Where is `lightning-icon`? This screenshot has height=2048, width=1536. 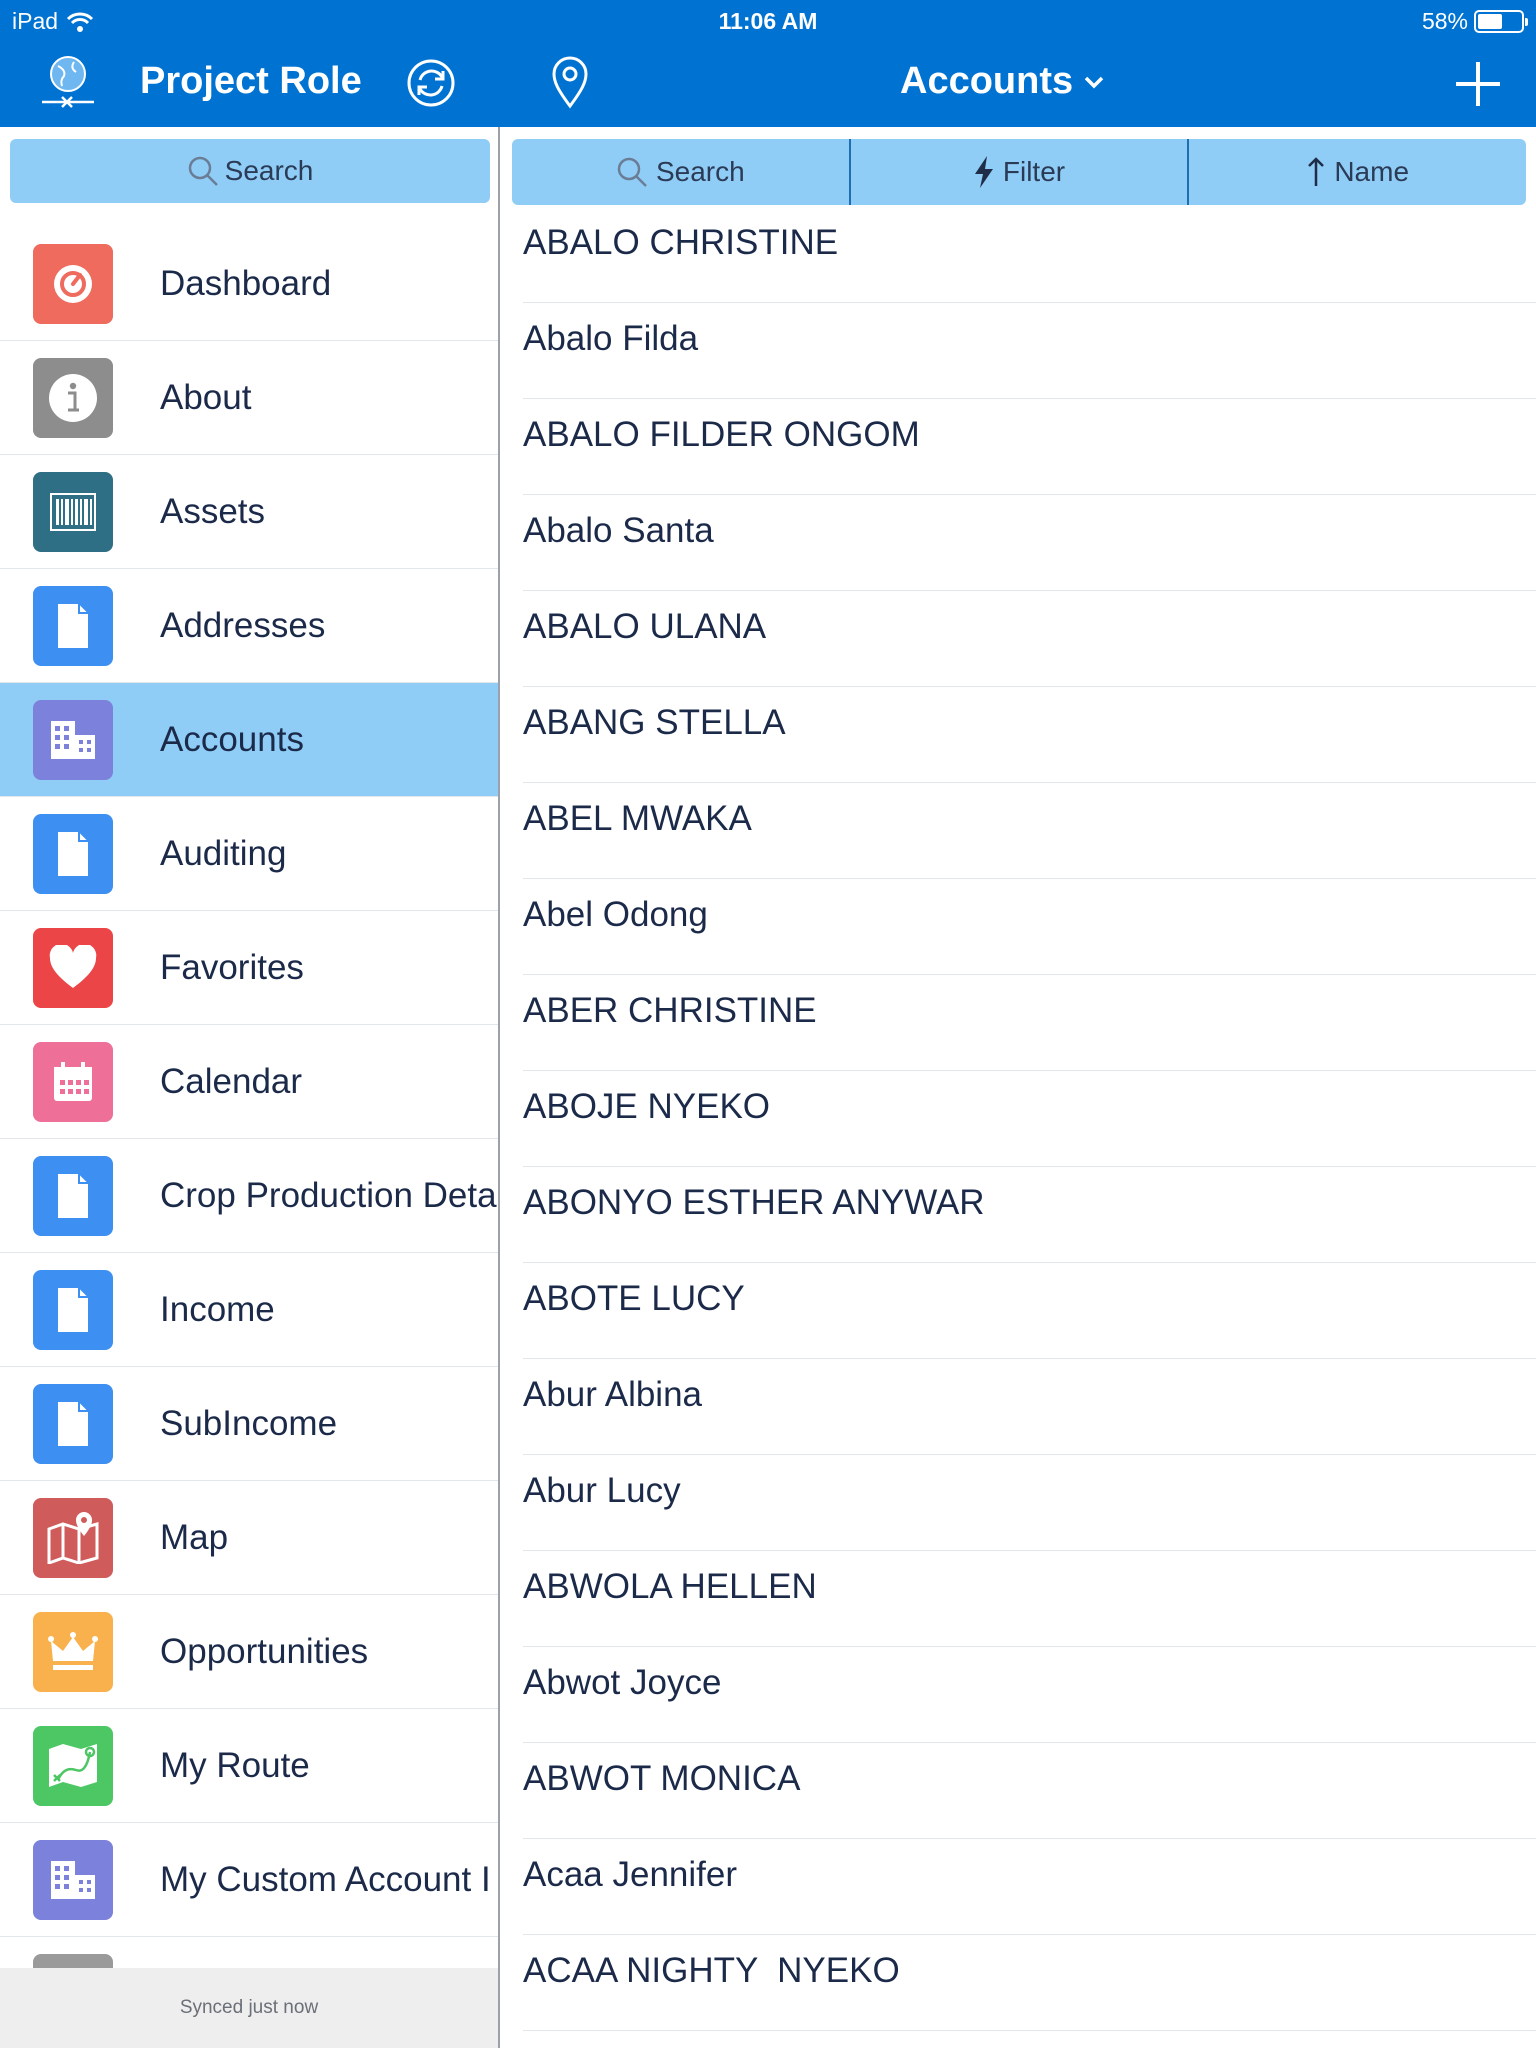
lightning-icon is located at coordinates (983, 172).